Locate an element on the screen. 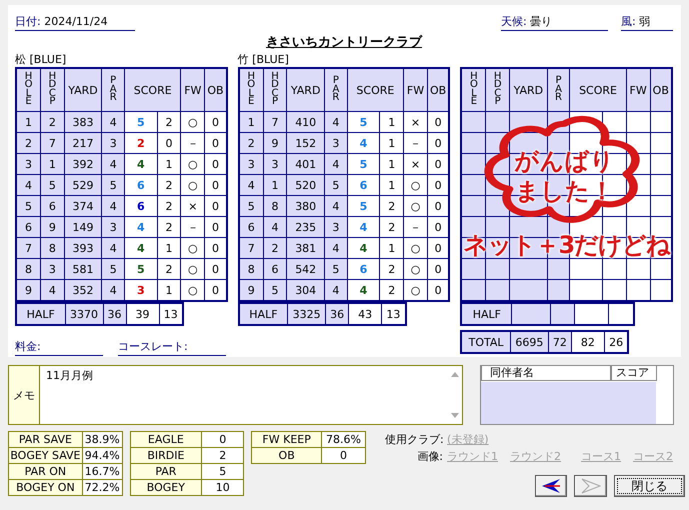 The image size is (689, 510). club-link: (未登録) is located at coordinates (468, 439).